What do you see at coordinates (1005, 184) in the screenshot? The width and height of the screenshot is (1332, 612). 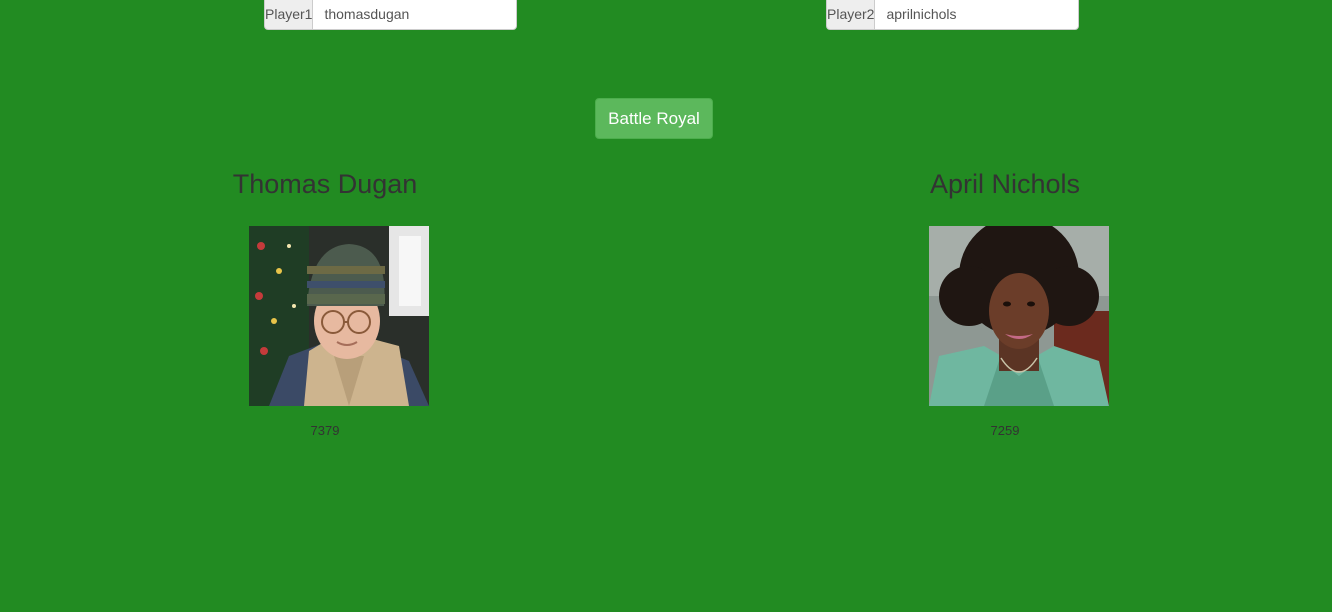 I see `player2-name: April Nichols` at bounding box center [1005, 184].